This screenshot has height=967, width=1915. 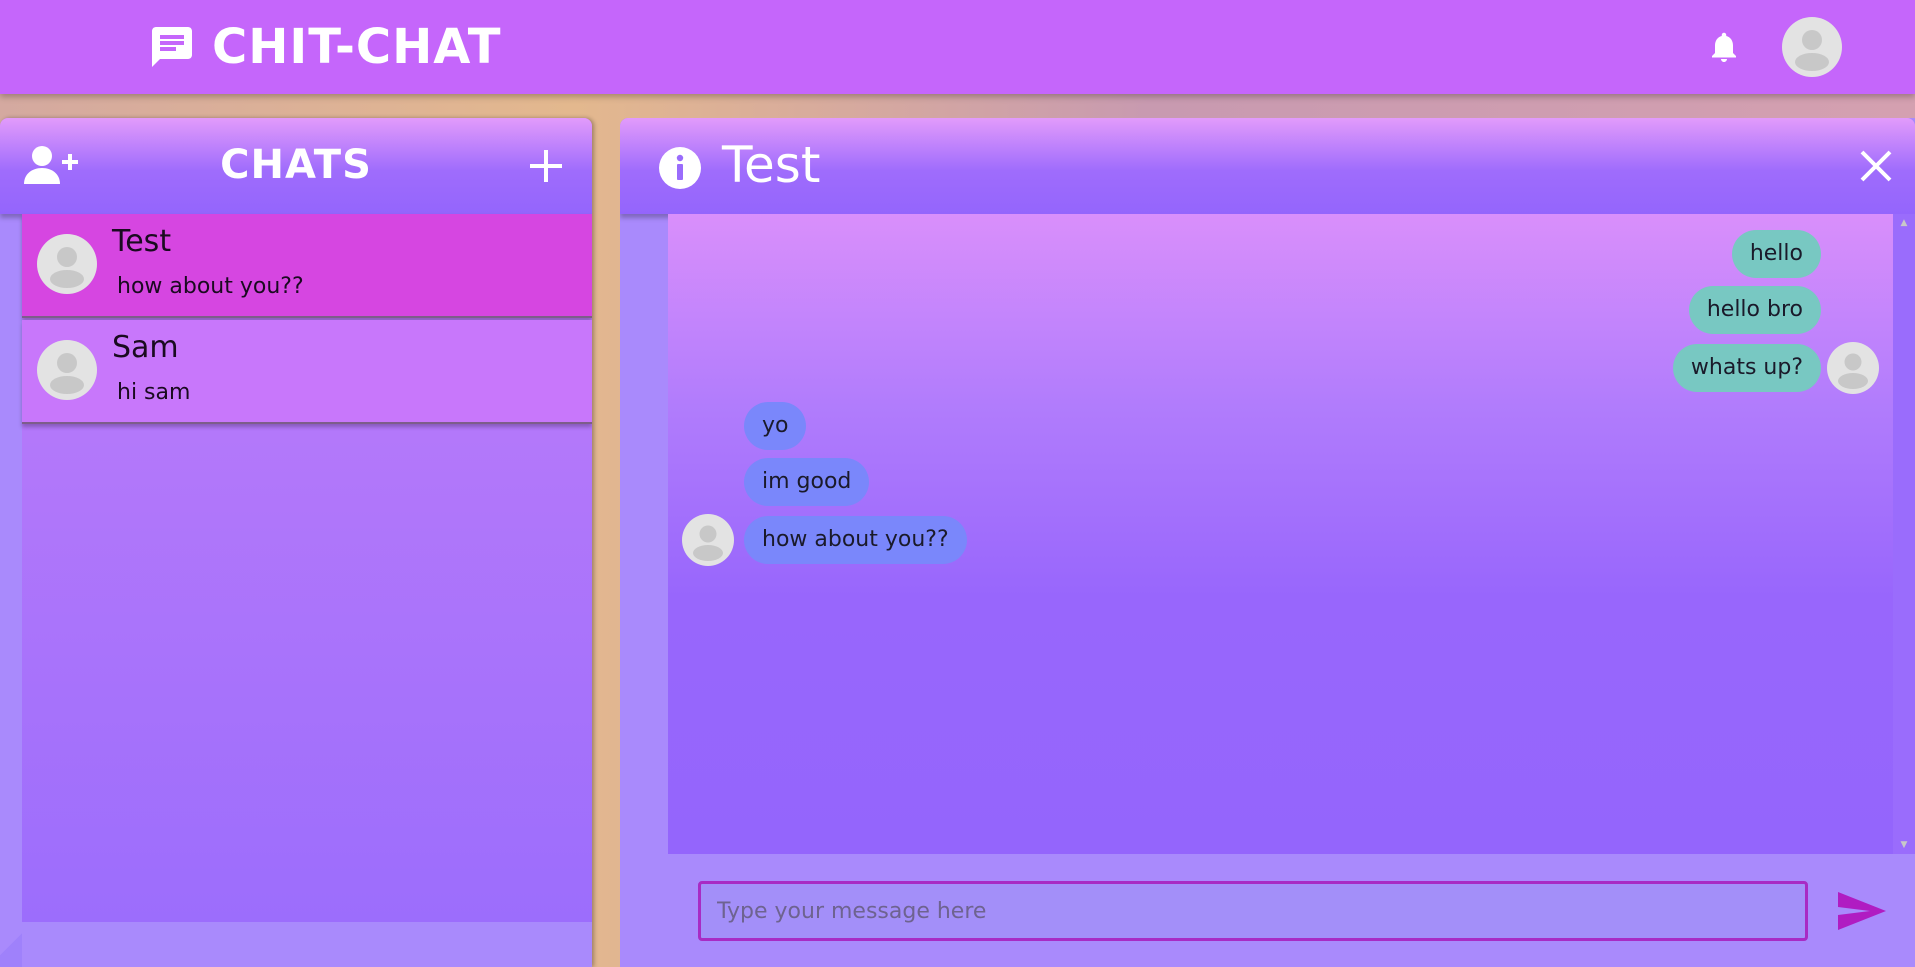 What do you see at coordinates (1724, 47) in the screenshot?
I see `bell-icon` at bounding box center [1724, 47].